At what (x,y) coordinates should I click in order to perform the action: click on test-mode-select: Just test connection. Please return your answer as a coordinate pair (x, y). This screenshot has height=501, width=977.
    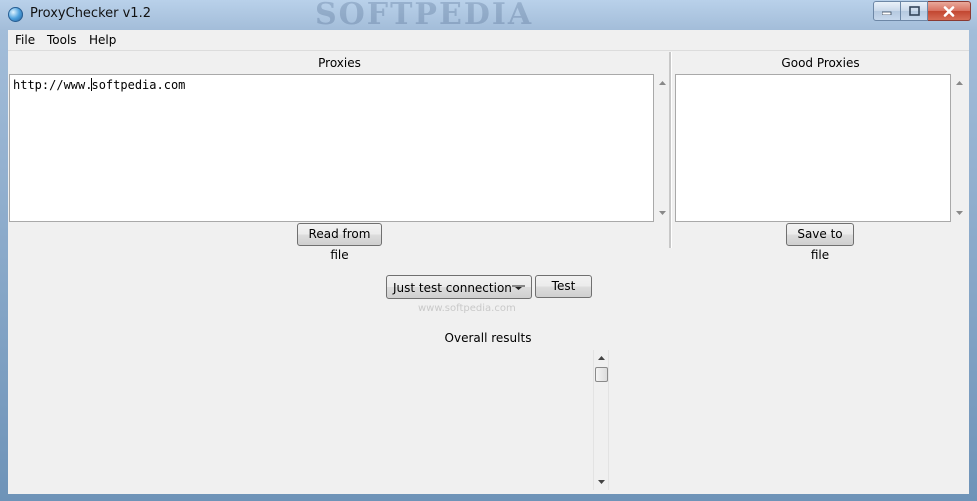
    Looking at the image, I should click on (459, 287).